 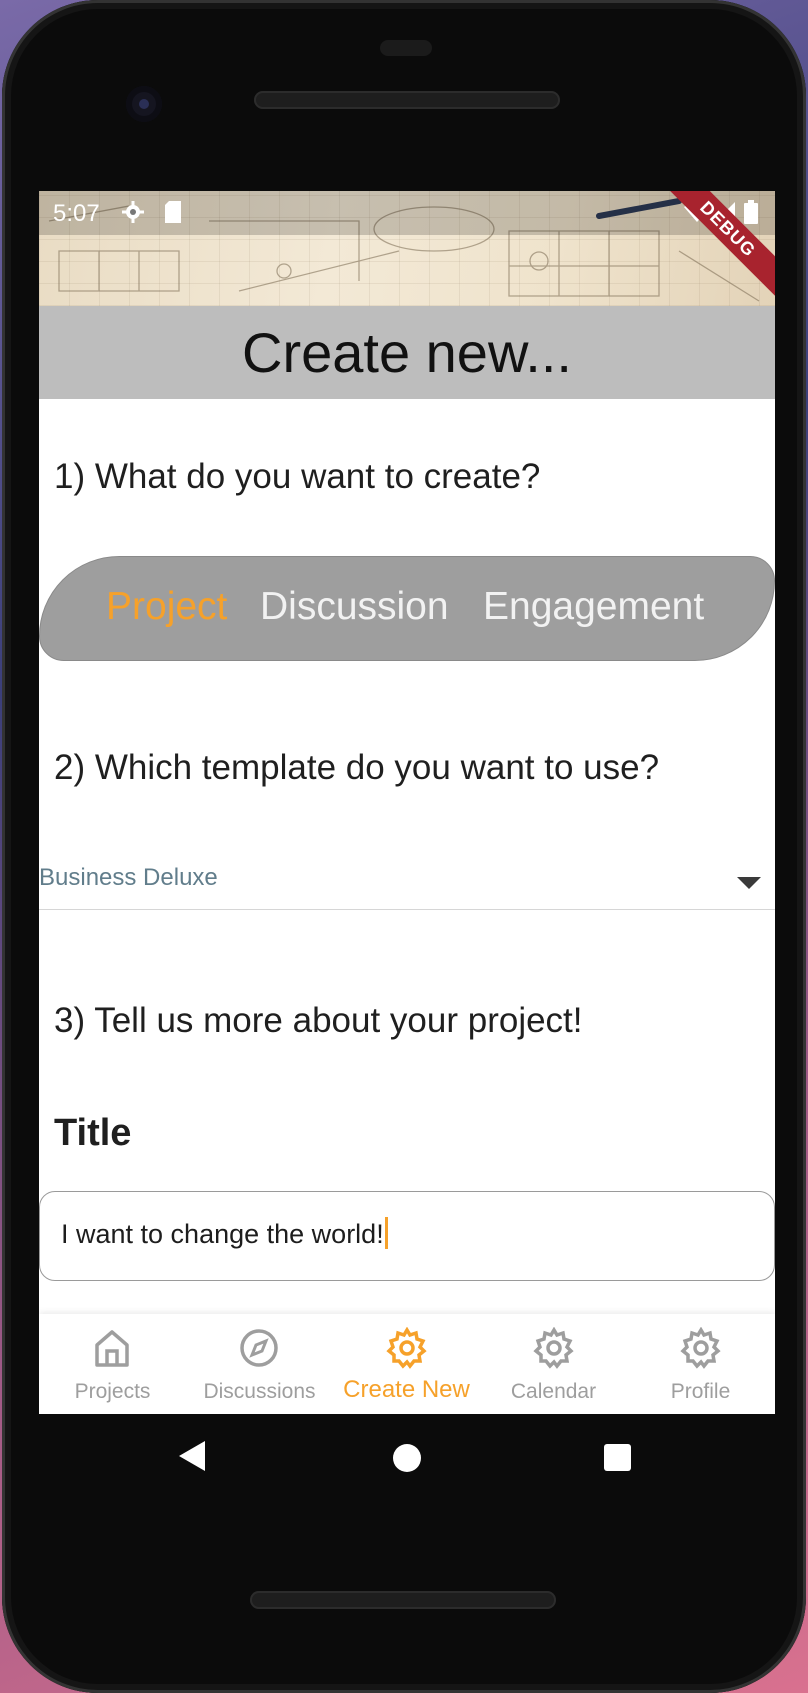 I want to click on question-3-label: 3) Tell us more about your project!, so click(x=318, y=1020).